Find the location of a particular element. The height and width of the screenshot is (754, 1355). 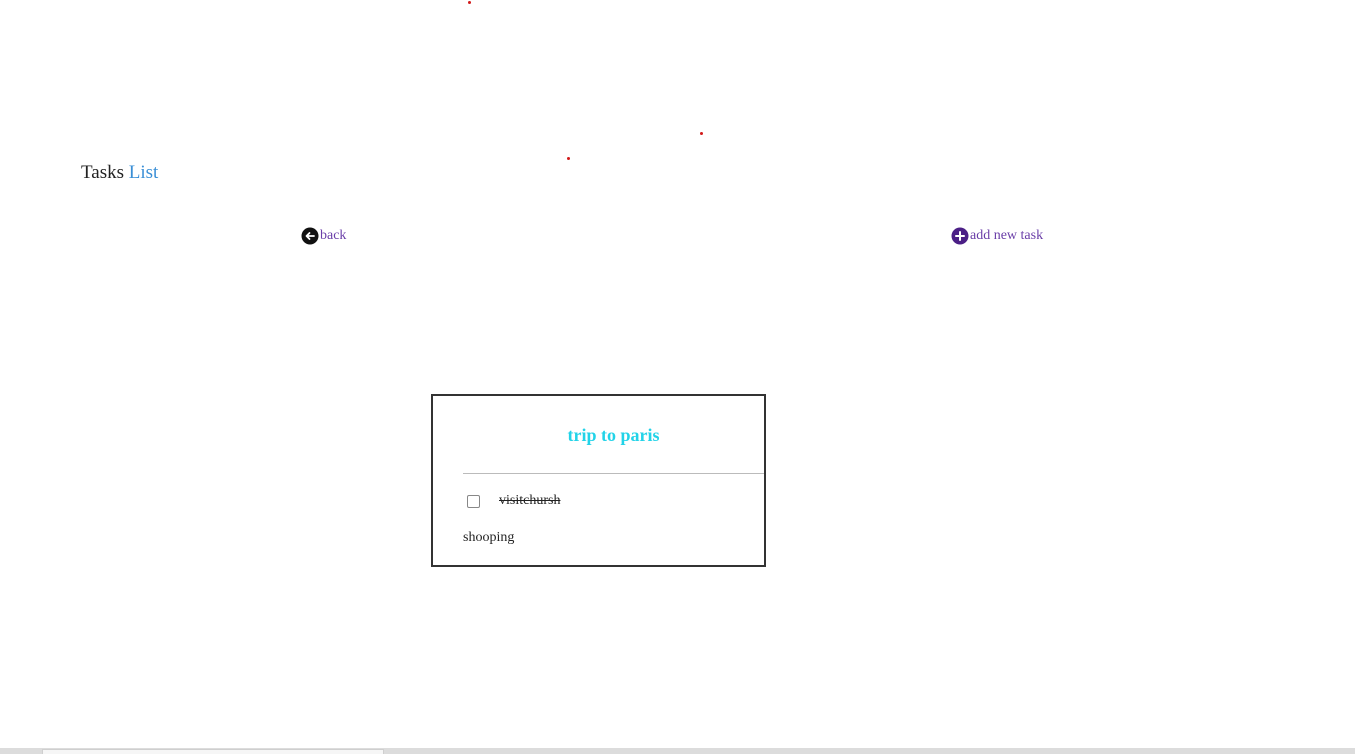

add-new-task-label: add new task is located at coordinates (1007, 235).